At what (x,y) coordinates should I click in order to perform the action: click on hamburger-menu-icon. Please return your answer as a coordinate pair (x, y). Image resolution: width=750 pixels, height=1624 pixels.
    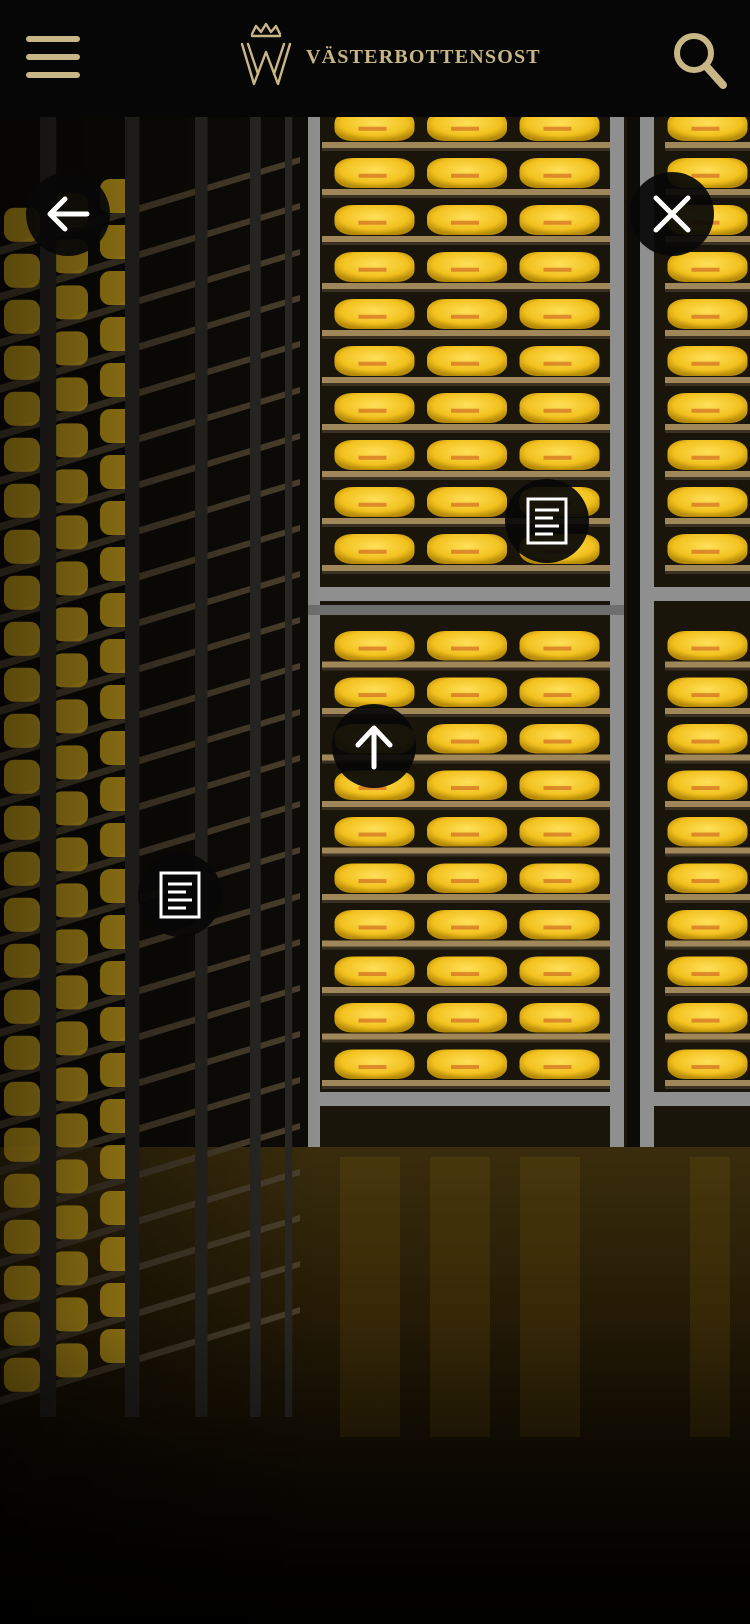
    Looking at the image, I should click on (53, 39).